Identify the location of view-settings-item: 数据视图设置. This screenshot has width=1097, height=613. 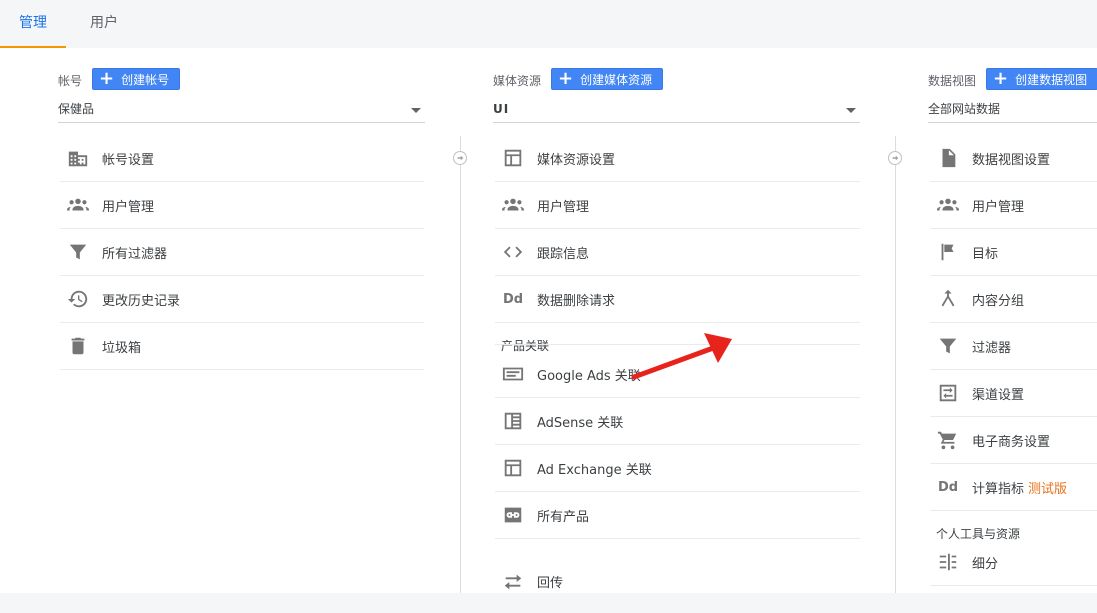
(1013, 158).